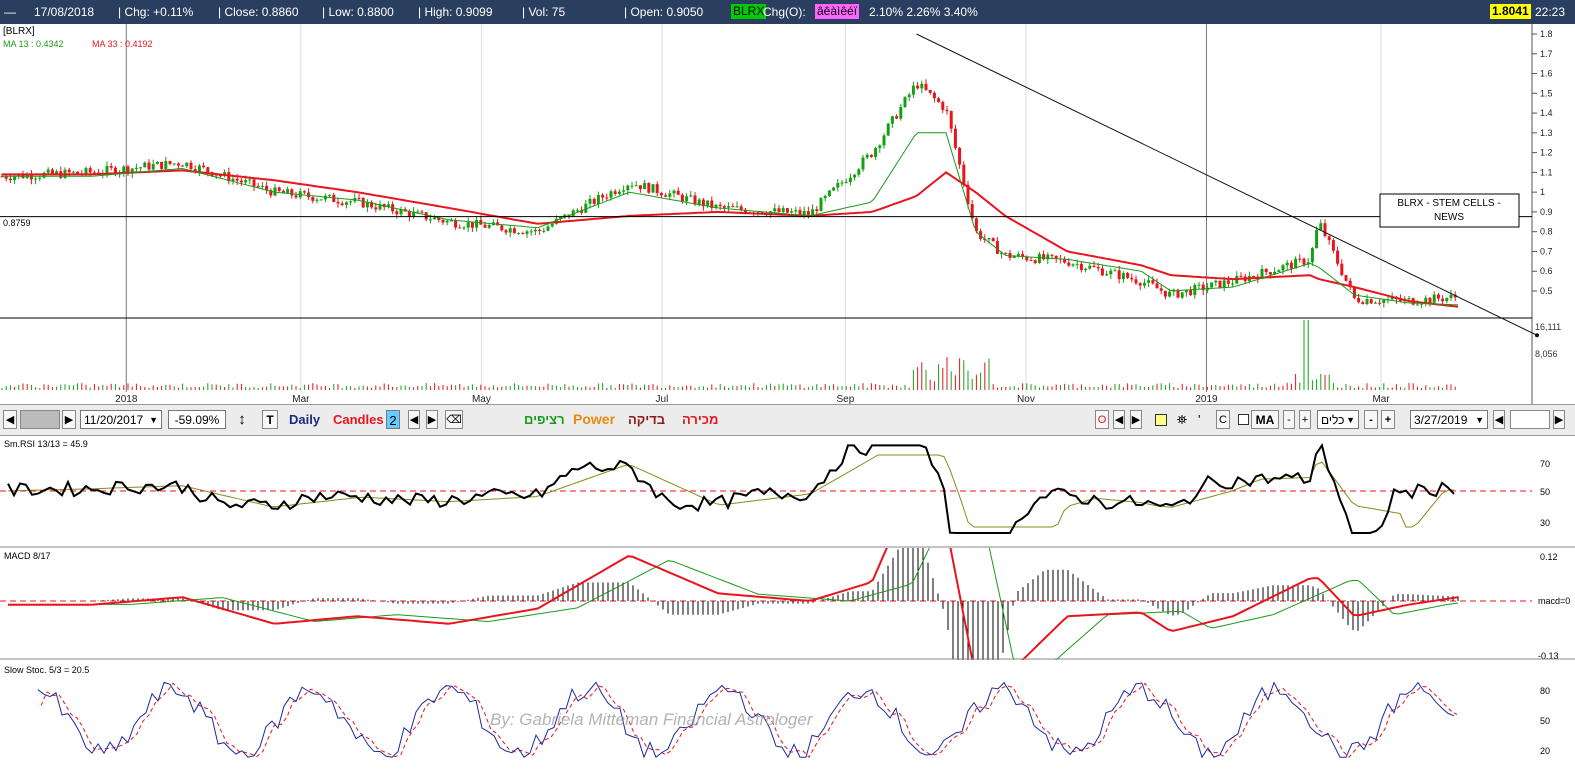 The height and width of the screenshot is (778, 1575). What do you see at coordinates (1204, 419) in the screenshot?
I see `quote-icon: '` at bounding box center [1204, 419].